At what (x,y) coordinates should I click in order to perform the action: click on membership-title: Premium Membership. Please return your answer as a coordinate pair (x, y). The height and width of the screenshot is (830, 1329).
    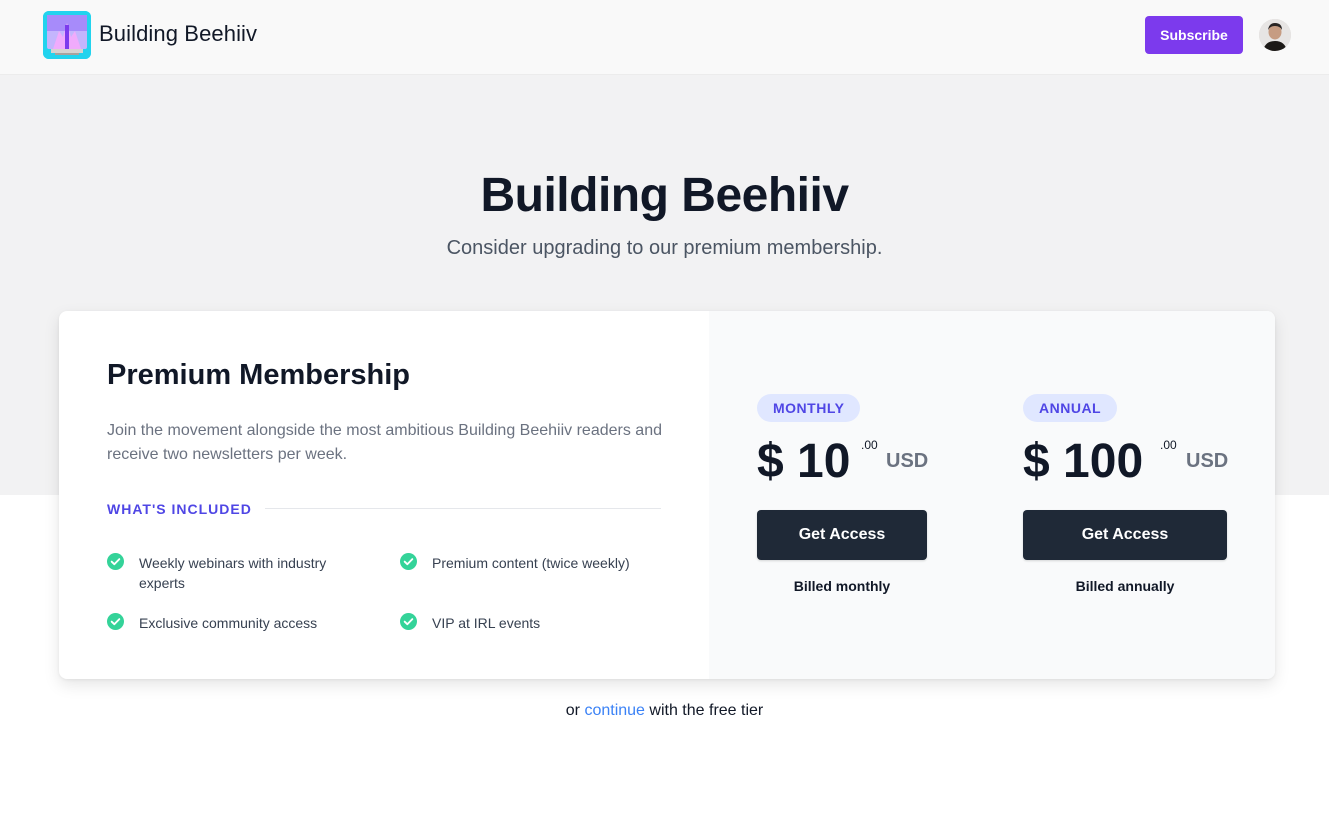
    Looking at the image, I should click on (258, 375).